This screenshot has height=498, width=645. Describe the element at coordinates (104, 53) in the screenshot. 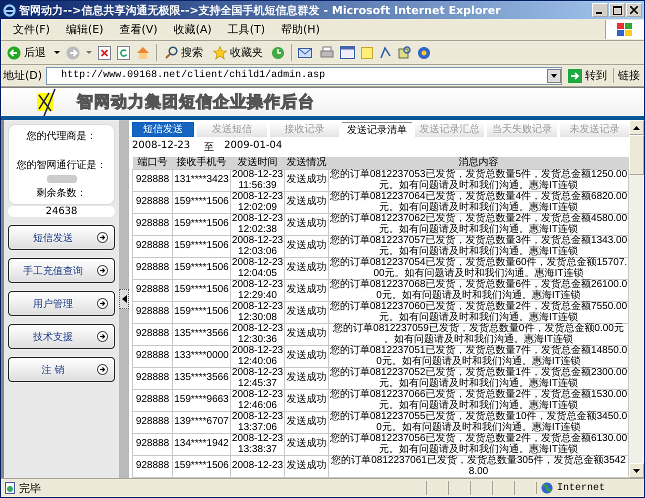

I see `stop-icon` at that location.